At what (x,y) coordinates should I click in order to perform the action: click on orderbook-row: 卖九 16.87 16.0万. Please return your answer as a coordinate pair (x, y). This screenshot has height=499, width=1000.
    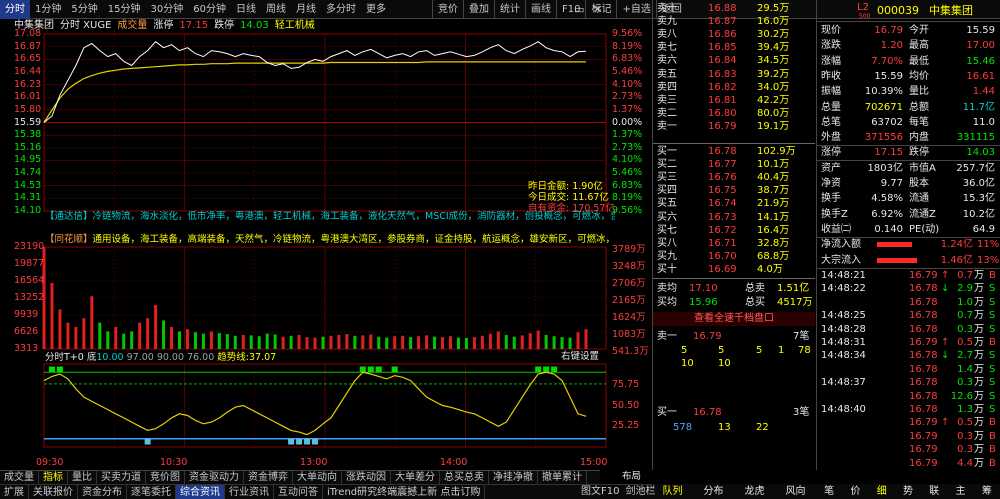
    Looking at the image, I should click on (734, 21).